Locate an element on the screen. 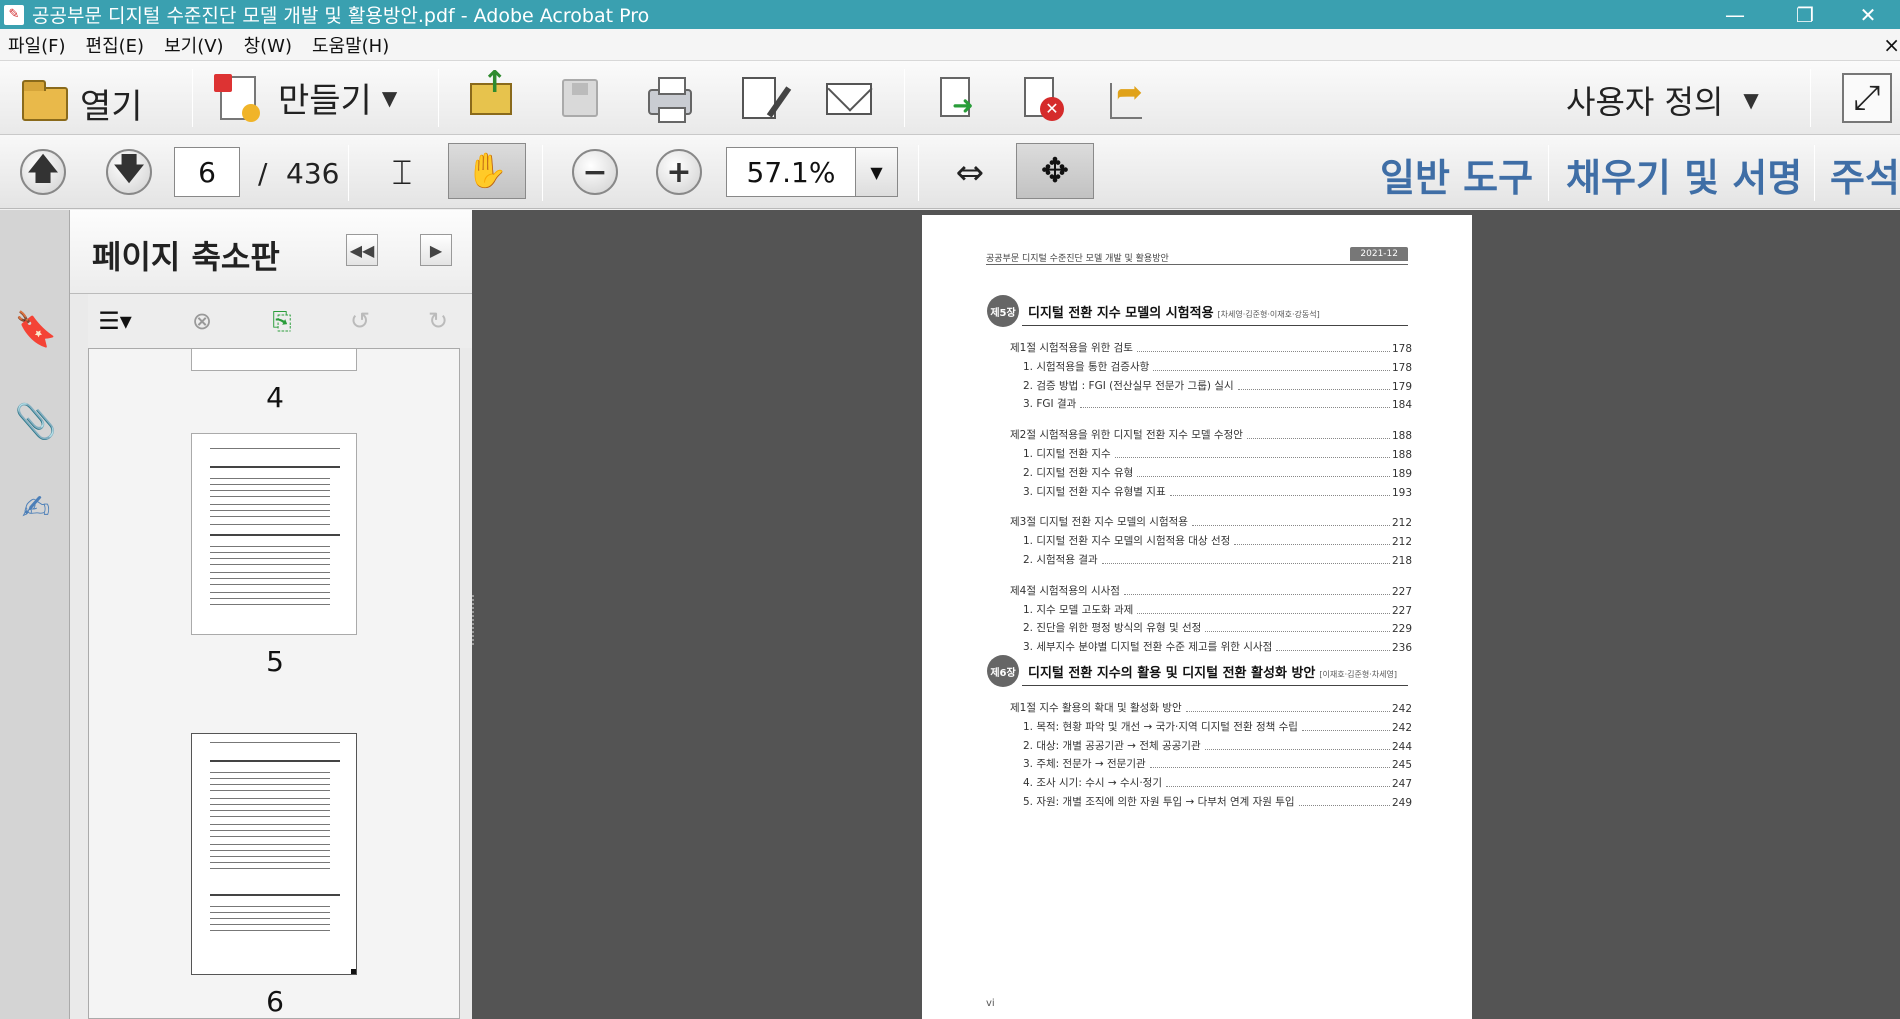 The width and height of the screenshot is (1900, 1019). close-document-button: × is located at coordinates (1891, 45).